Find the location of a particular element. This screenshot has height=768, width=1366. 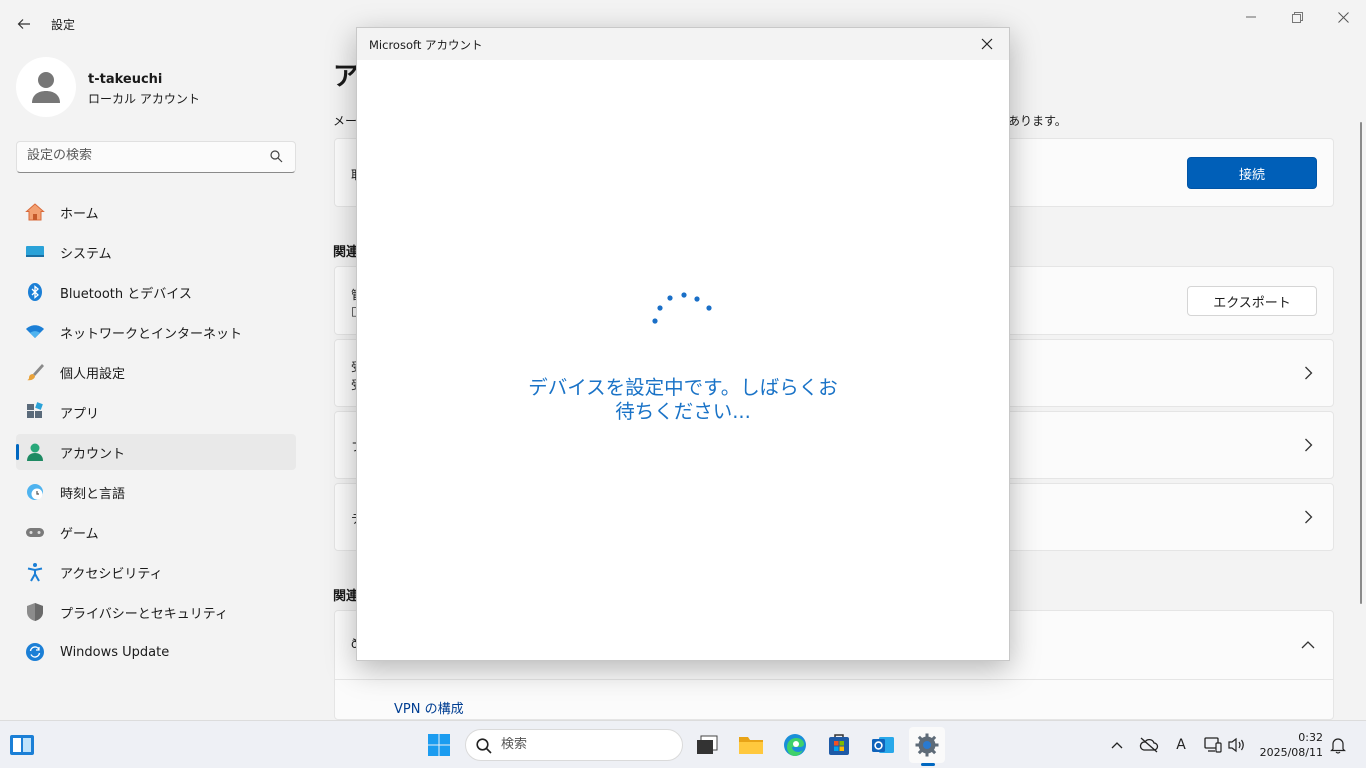

volume-button is located at coordinates (1237, 745).